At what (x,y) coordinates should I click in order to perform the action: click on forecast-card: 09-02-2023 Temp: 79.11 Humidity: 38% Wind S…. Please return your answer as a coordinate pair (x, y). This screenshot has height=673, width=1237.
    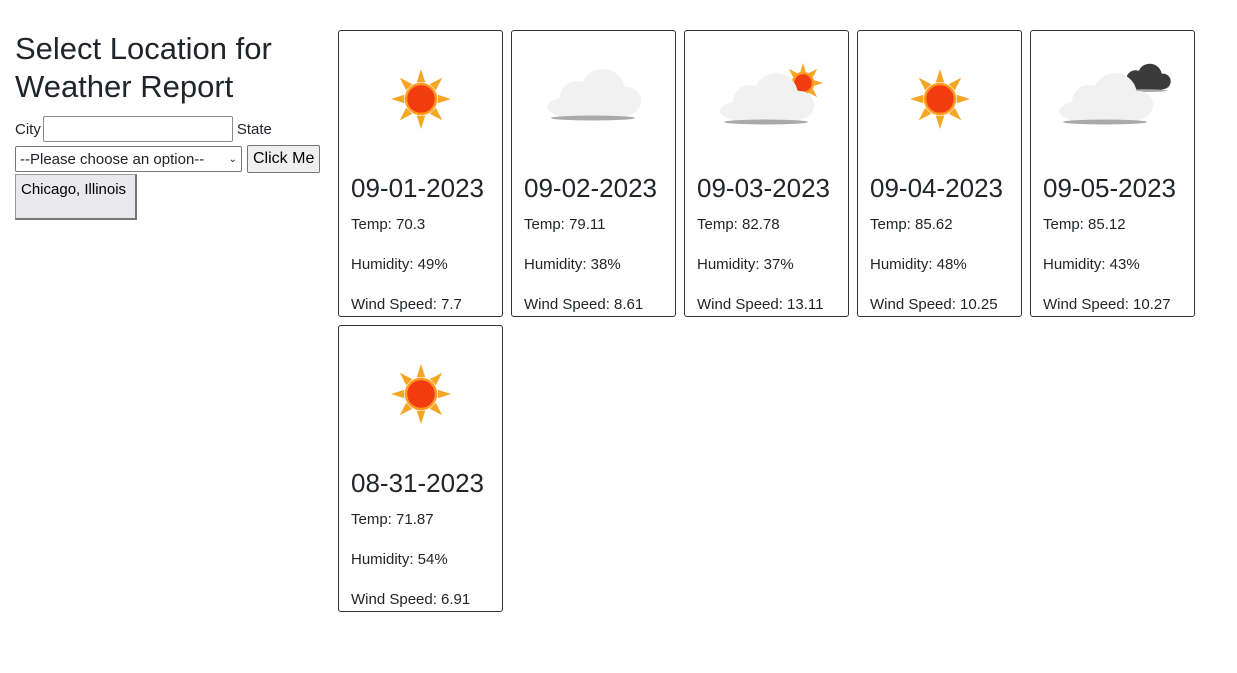
    Looking at the image, I should click on (593, 173).